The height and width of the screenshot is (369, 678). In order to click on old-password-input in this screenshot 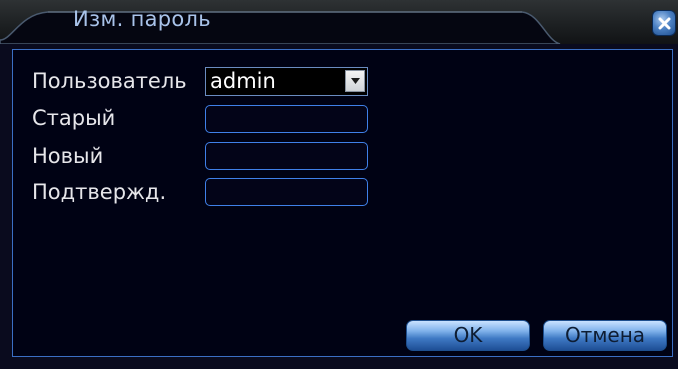, I will do `click(286, 119)`.